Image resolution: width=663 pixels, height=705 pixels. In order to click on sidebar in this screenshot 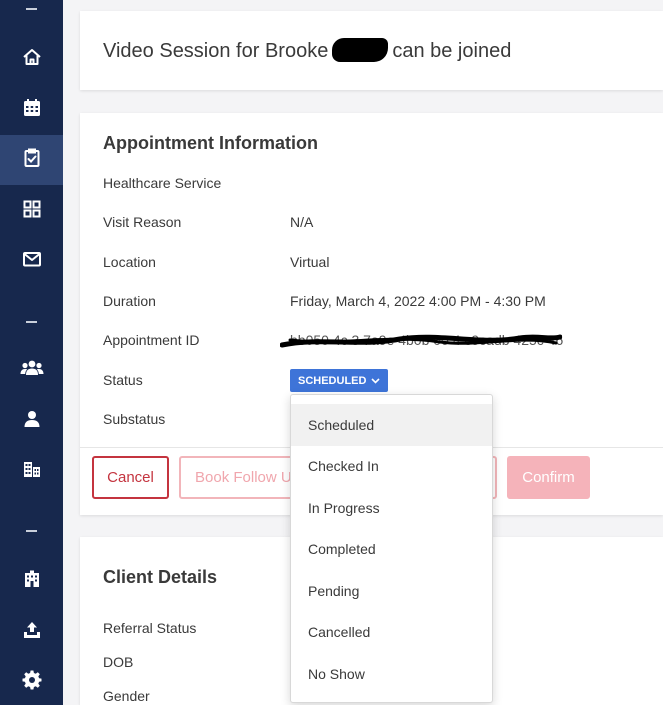, I will do `click(31, 352)`.